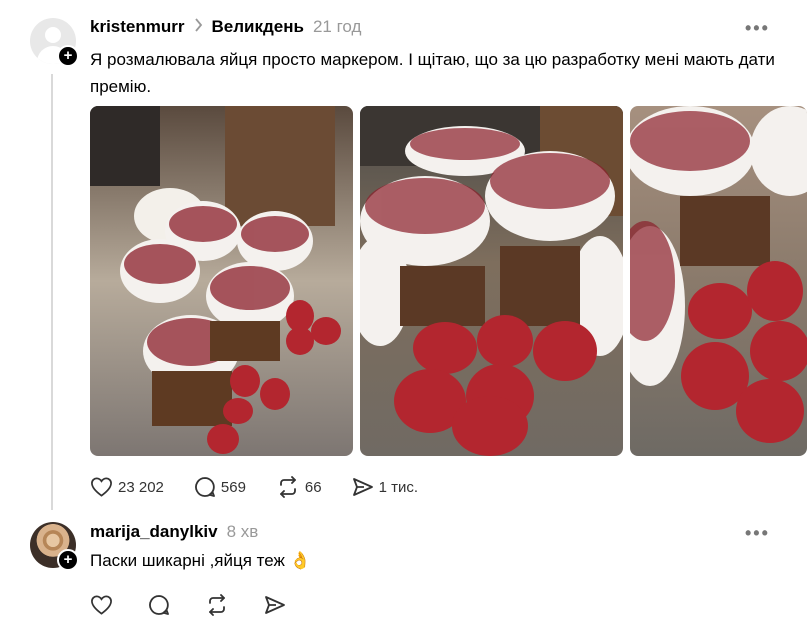 This screenshot has width=807, height=634. Describe the element at coordinates (313, 487) in the screenshot. I see `repost-count: 66` at that location.